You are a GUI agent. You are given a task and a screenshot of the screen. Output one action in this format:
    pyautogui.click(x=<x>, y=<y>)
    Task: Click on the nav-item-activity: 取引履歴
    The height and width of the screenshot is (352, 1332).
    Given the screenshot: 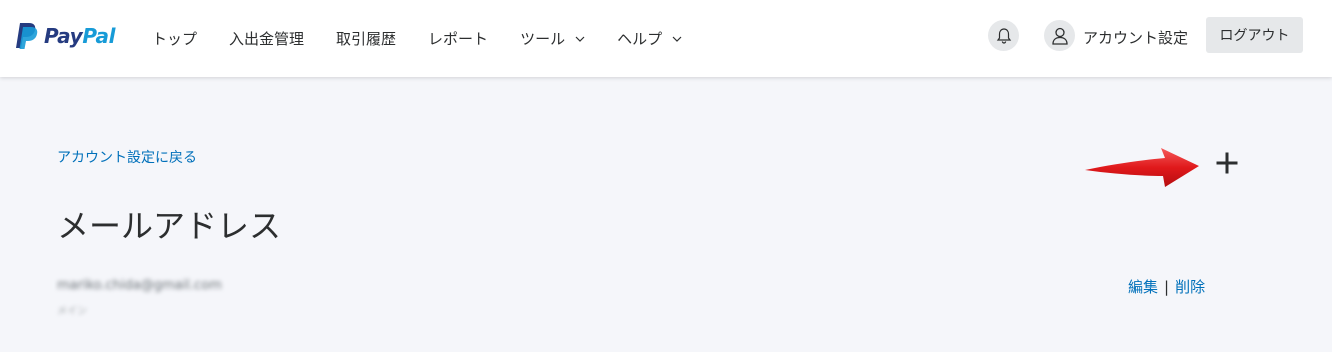 What is the action you would take?
    pyautogui.click(x=366, y=38)
    